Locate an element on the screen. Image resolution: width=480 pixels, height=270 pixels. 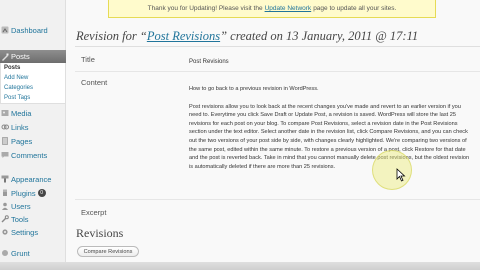
sidebar-item-label: Links is located at coordinates (20, 127).